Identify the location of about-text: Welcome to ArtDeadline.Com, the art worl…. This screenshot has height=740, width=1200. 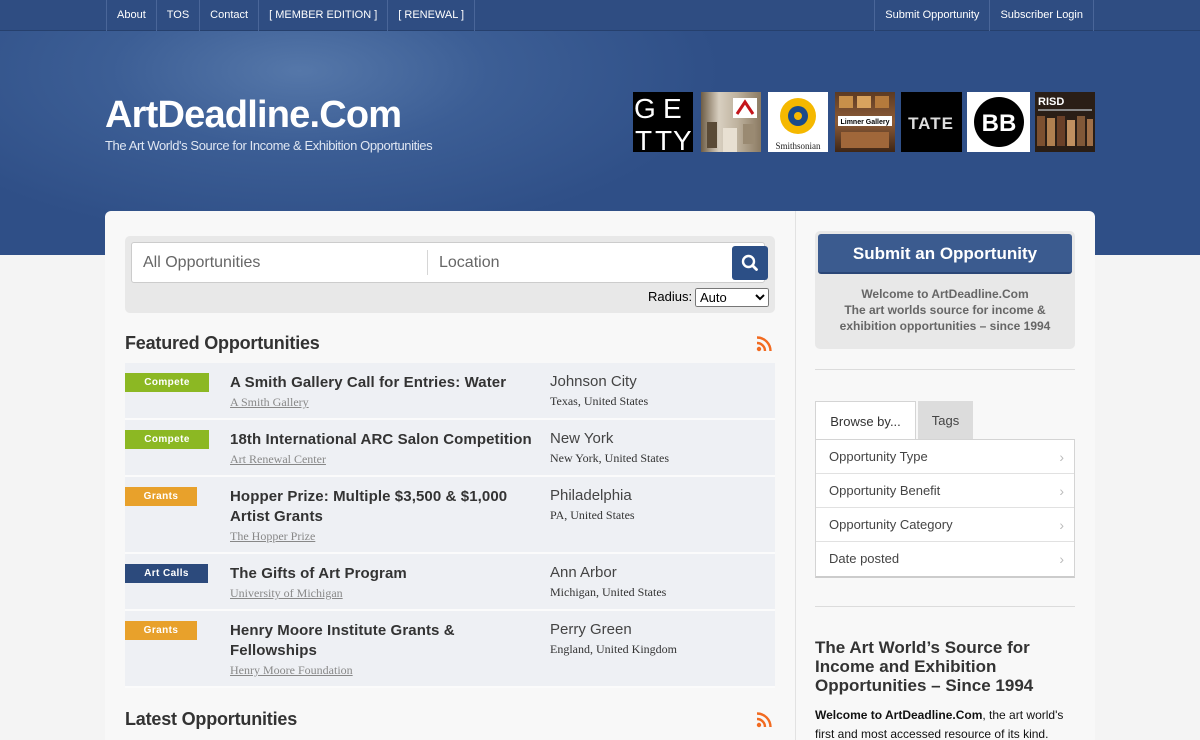
(945, 723).